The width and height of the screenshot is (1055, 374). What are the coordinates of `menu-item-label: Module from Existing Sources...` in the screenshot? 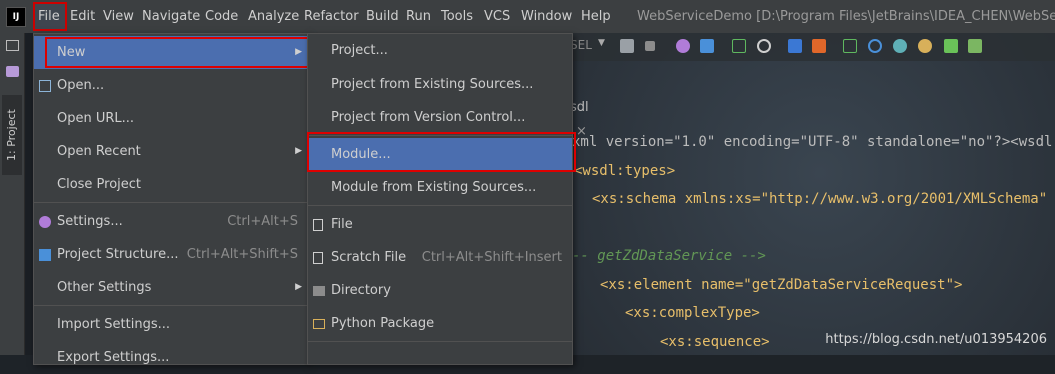 It's located at (434, 187).